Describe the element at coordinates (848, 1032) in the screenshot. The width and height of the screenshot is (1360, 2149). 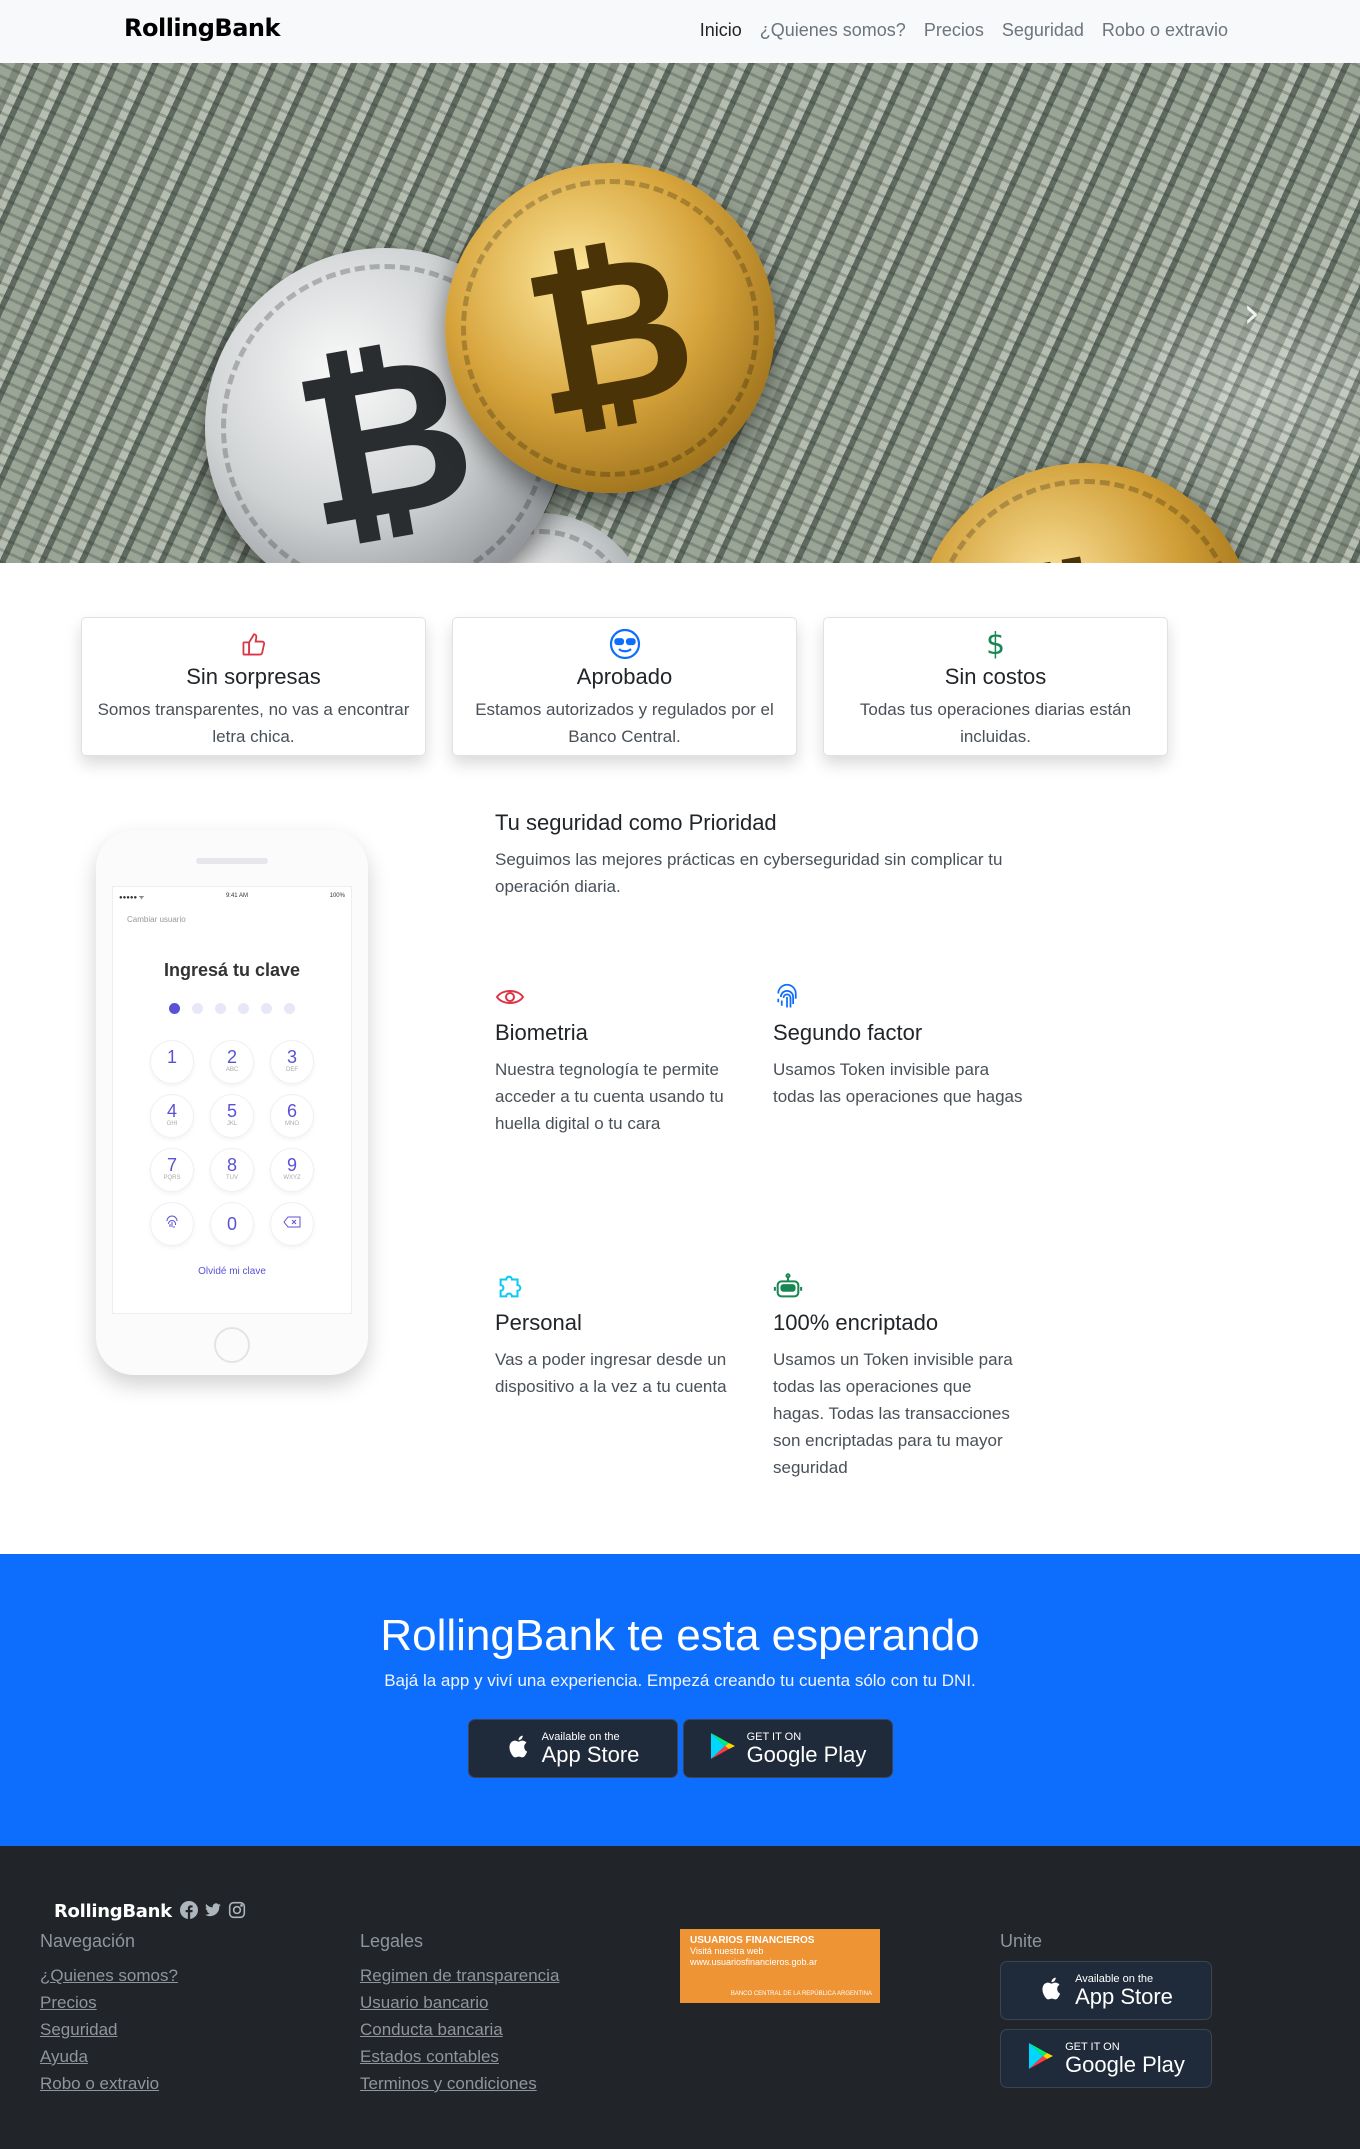
I see `feature-title: Segundo factor` at that location.